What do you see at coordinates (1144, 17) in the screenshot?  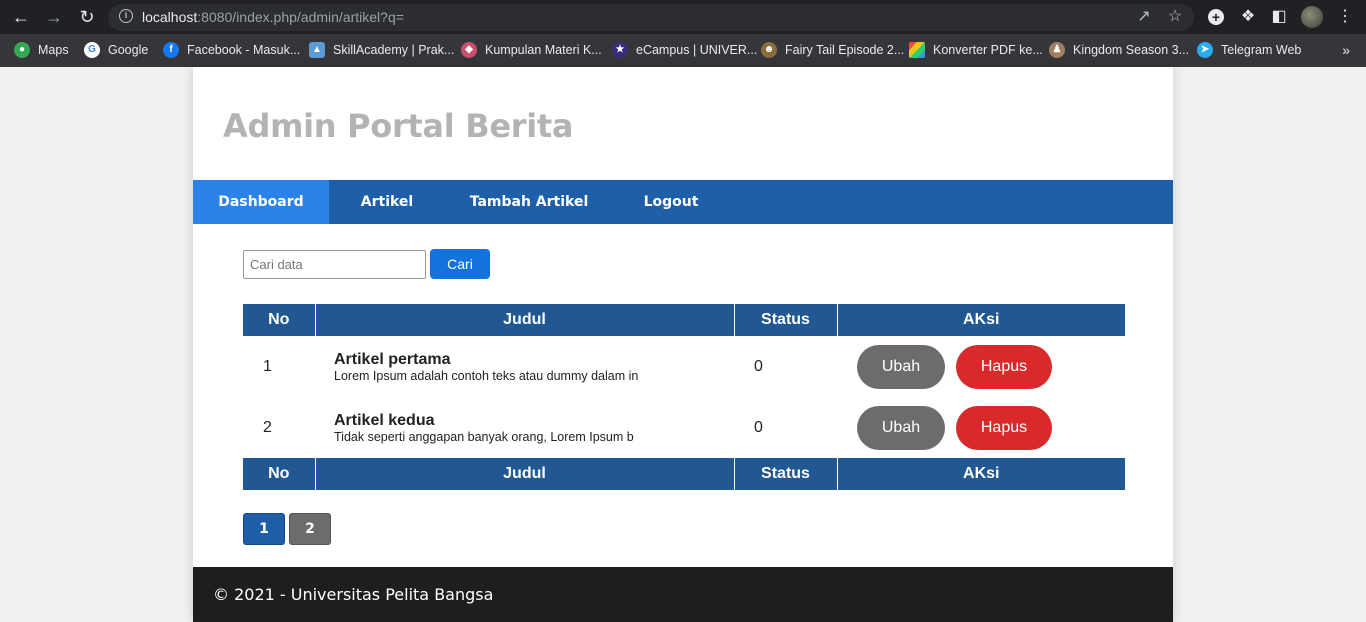 I see `share-icon: ↗` at bounding box center [1144, 17].